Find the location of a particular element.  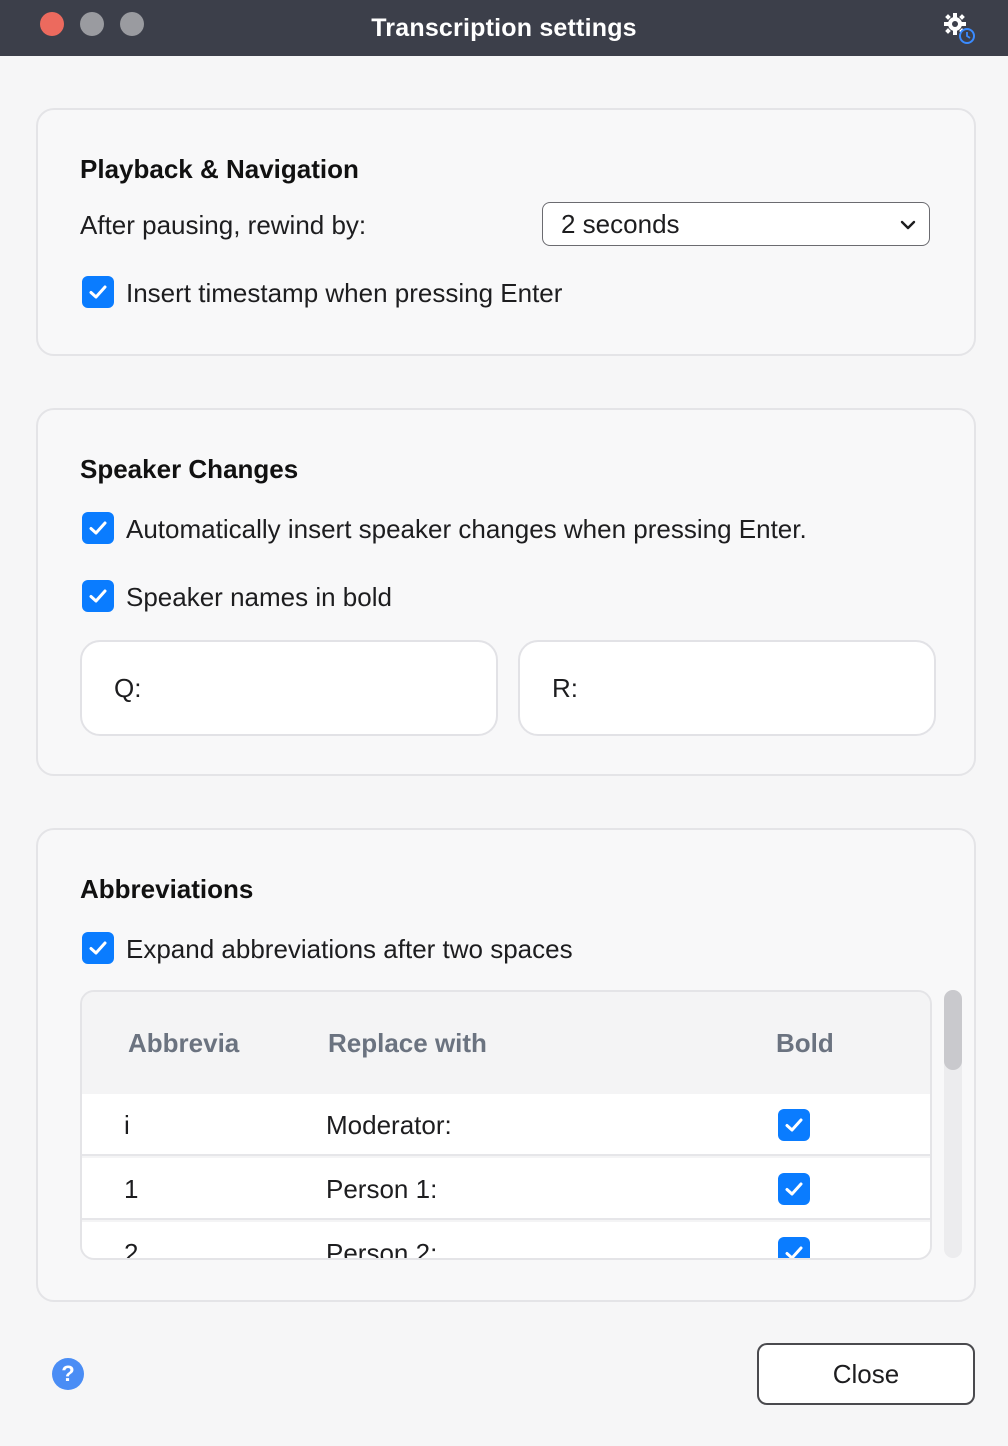

window-title: Transcription settings is located at coordinates (504, 27).